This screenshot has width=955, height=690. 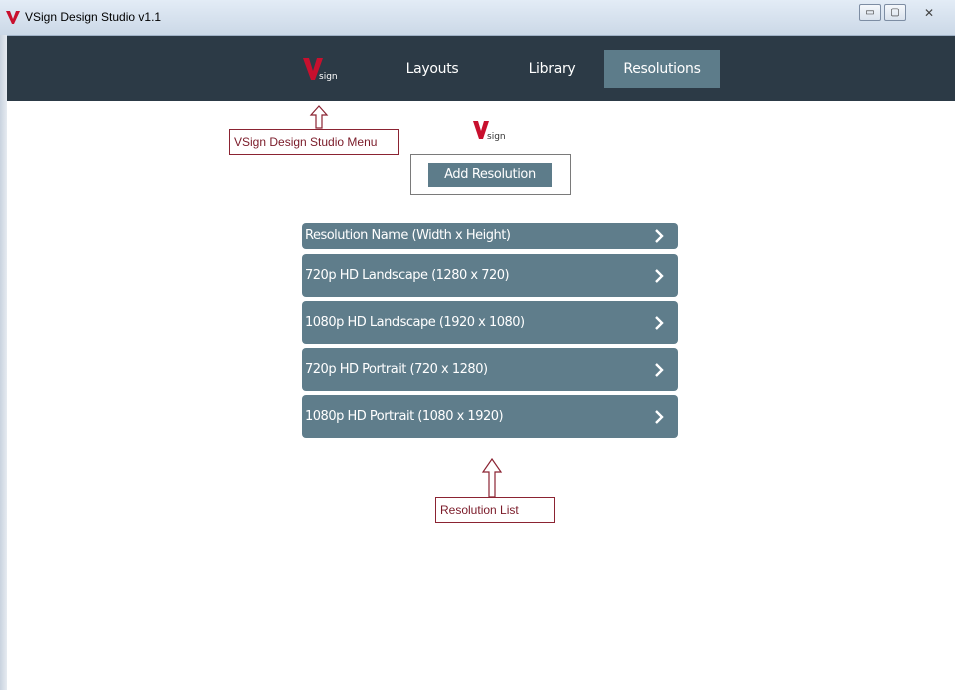 I want to click on minimize-icon: ▭, so click(x=870, y=12).